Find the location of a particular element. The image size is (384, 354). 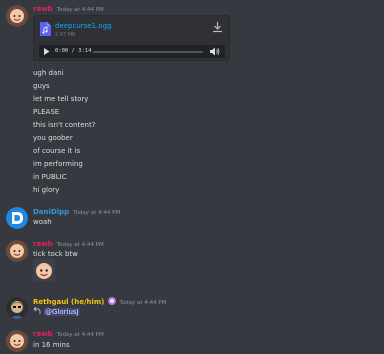

rethgaul-avatar-icon is located at coordinates (17, 308).